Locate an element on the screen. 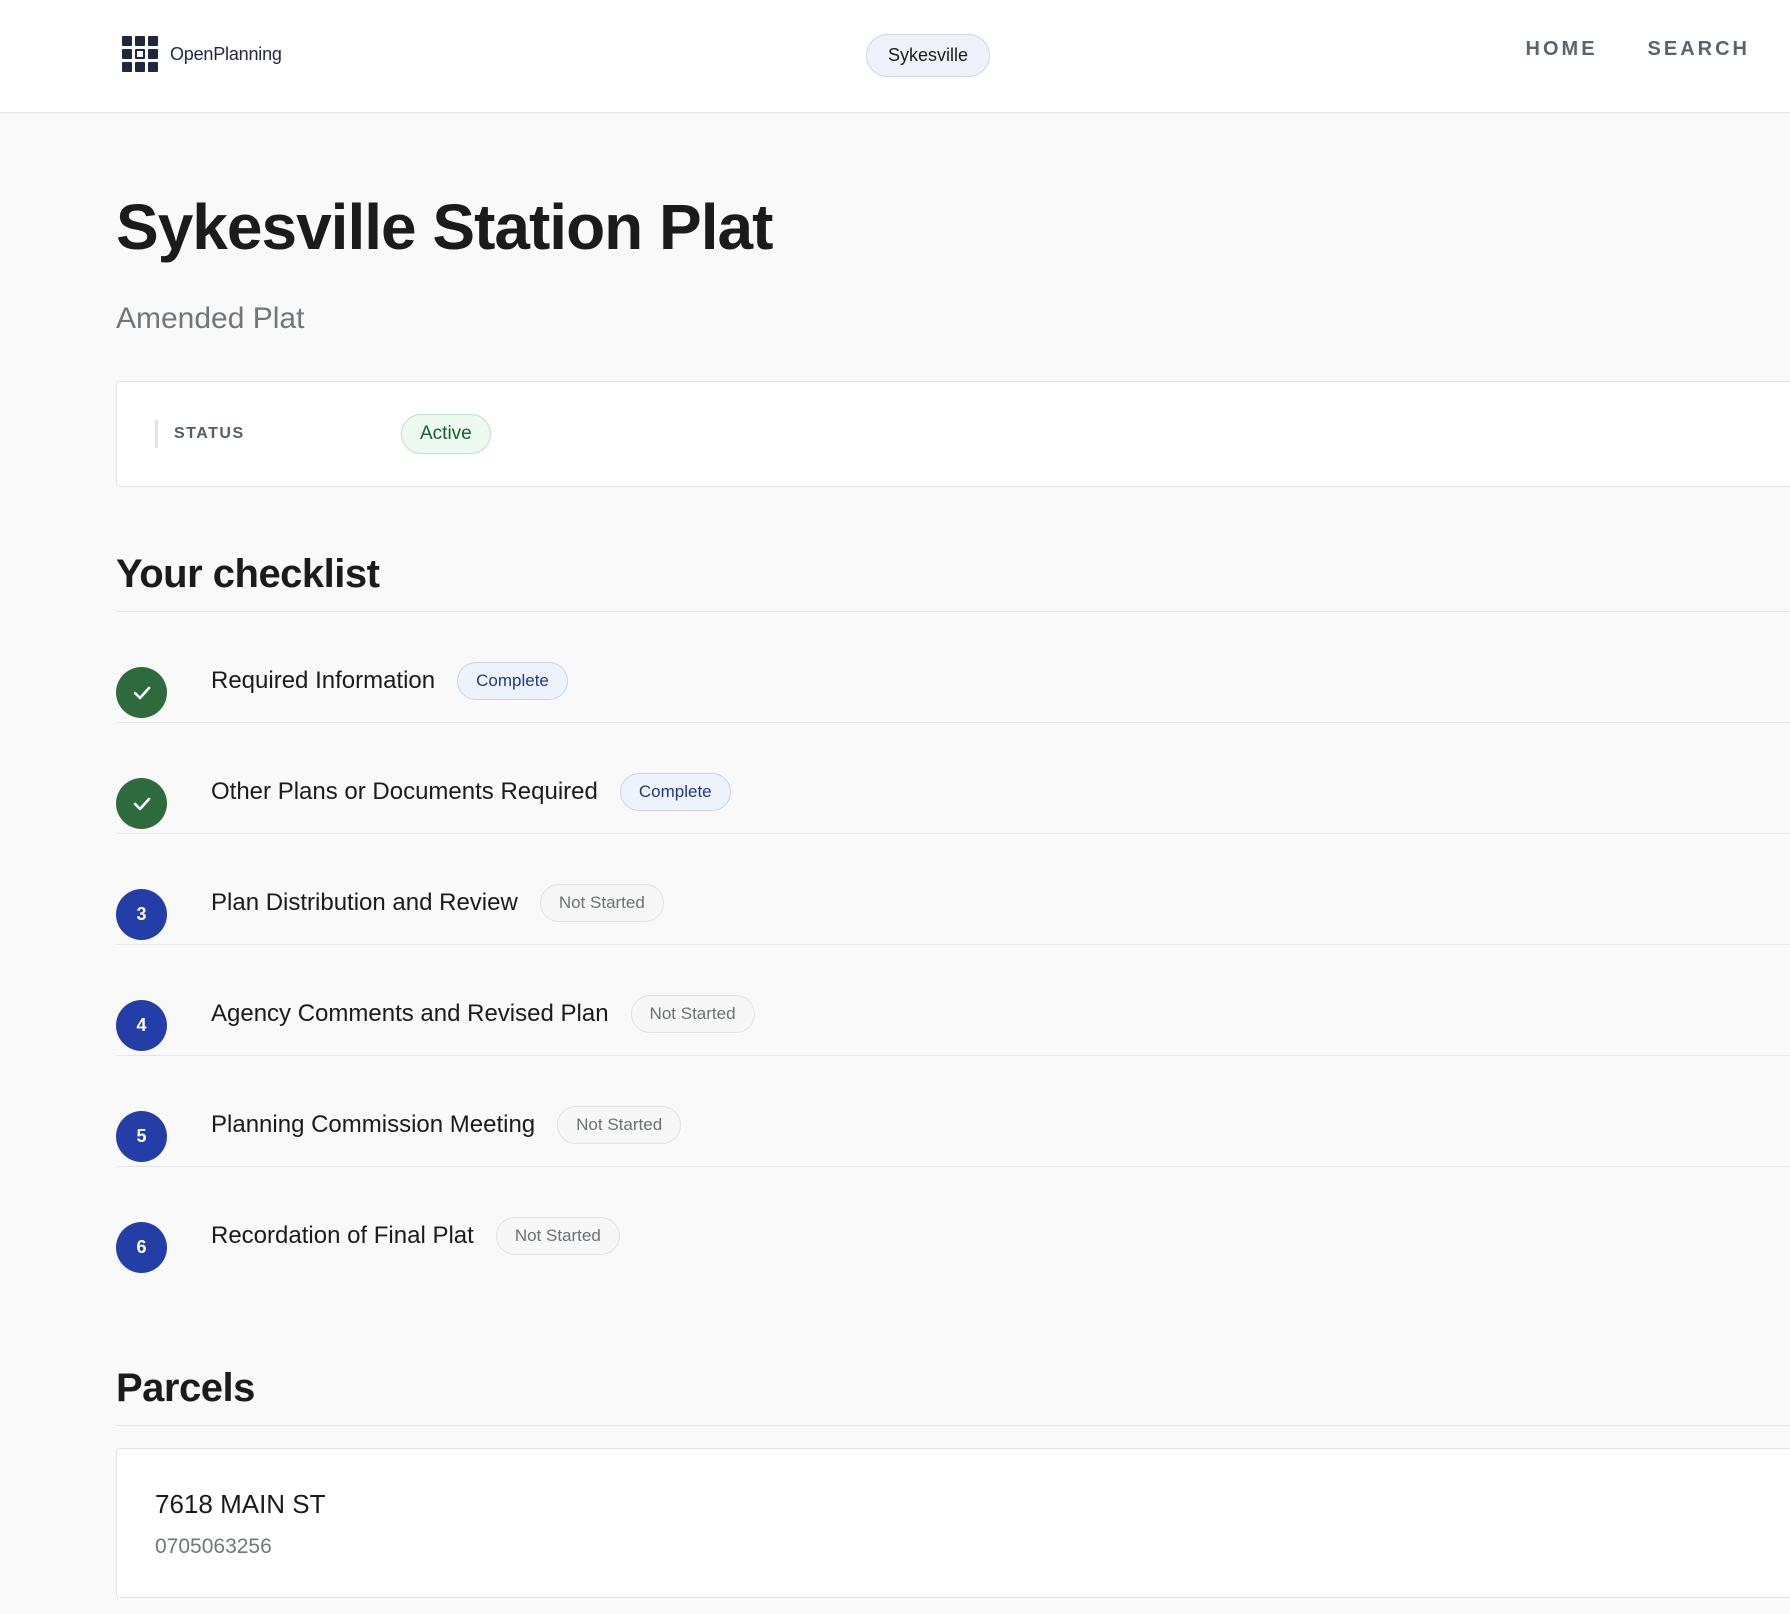  logo-text: OpenPlanning is located at coordinates (226, 53).